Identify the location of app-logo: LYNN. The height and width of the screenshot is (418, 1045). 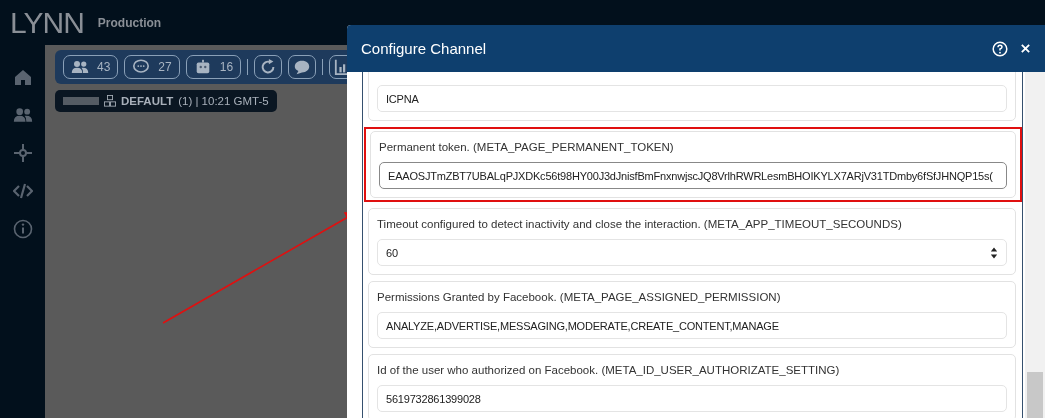
(47, 22).